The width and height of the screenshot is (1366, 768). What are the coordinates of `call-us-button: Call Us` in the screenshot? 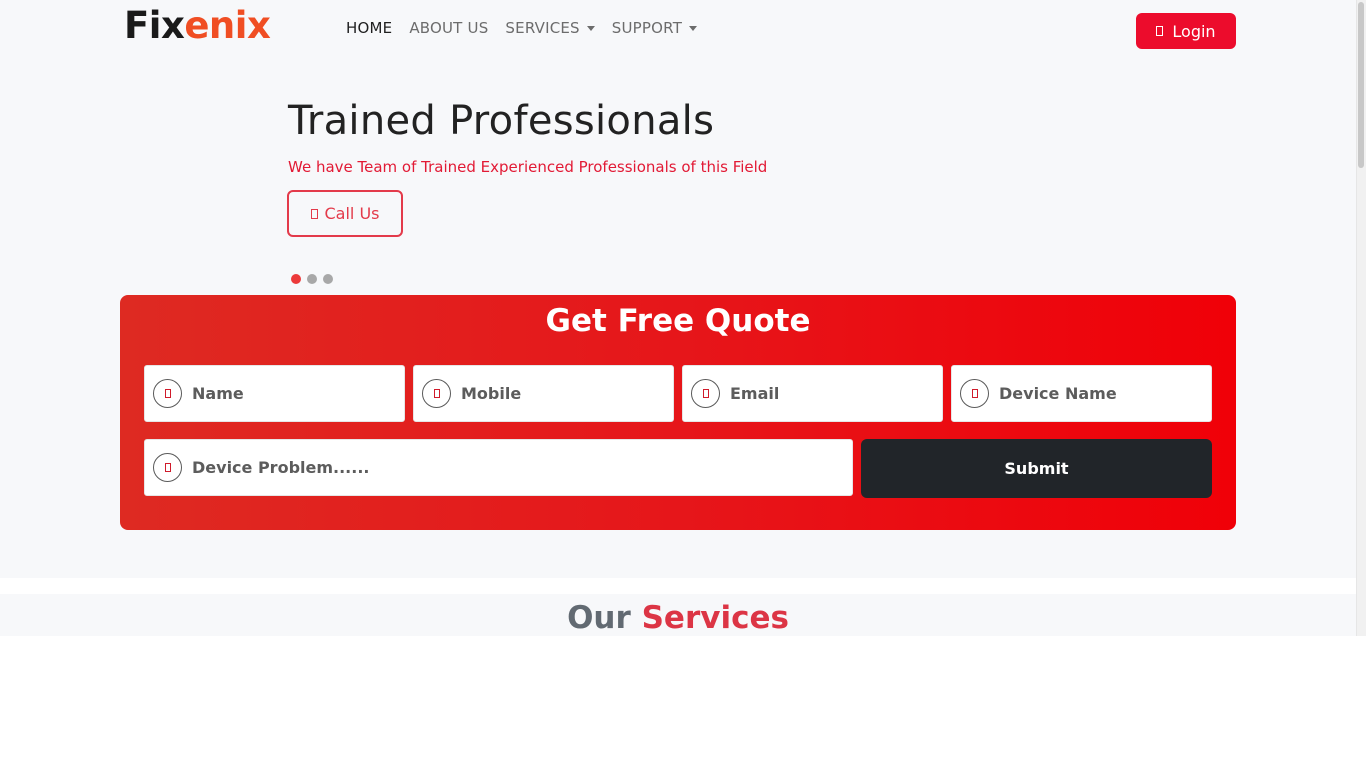 It's located at (345, 213).